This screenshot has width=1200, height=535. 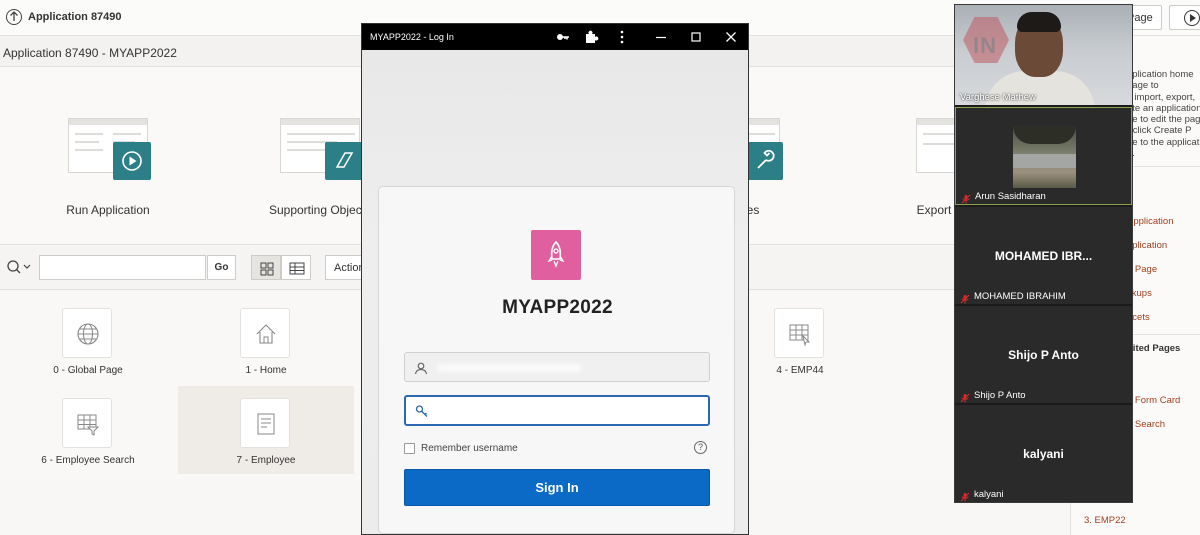 What do you see at coordinates (266, 267) in the screenshot?
I see `grid-view-button` at bounding box center [266, 267].